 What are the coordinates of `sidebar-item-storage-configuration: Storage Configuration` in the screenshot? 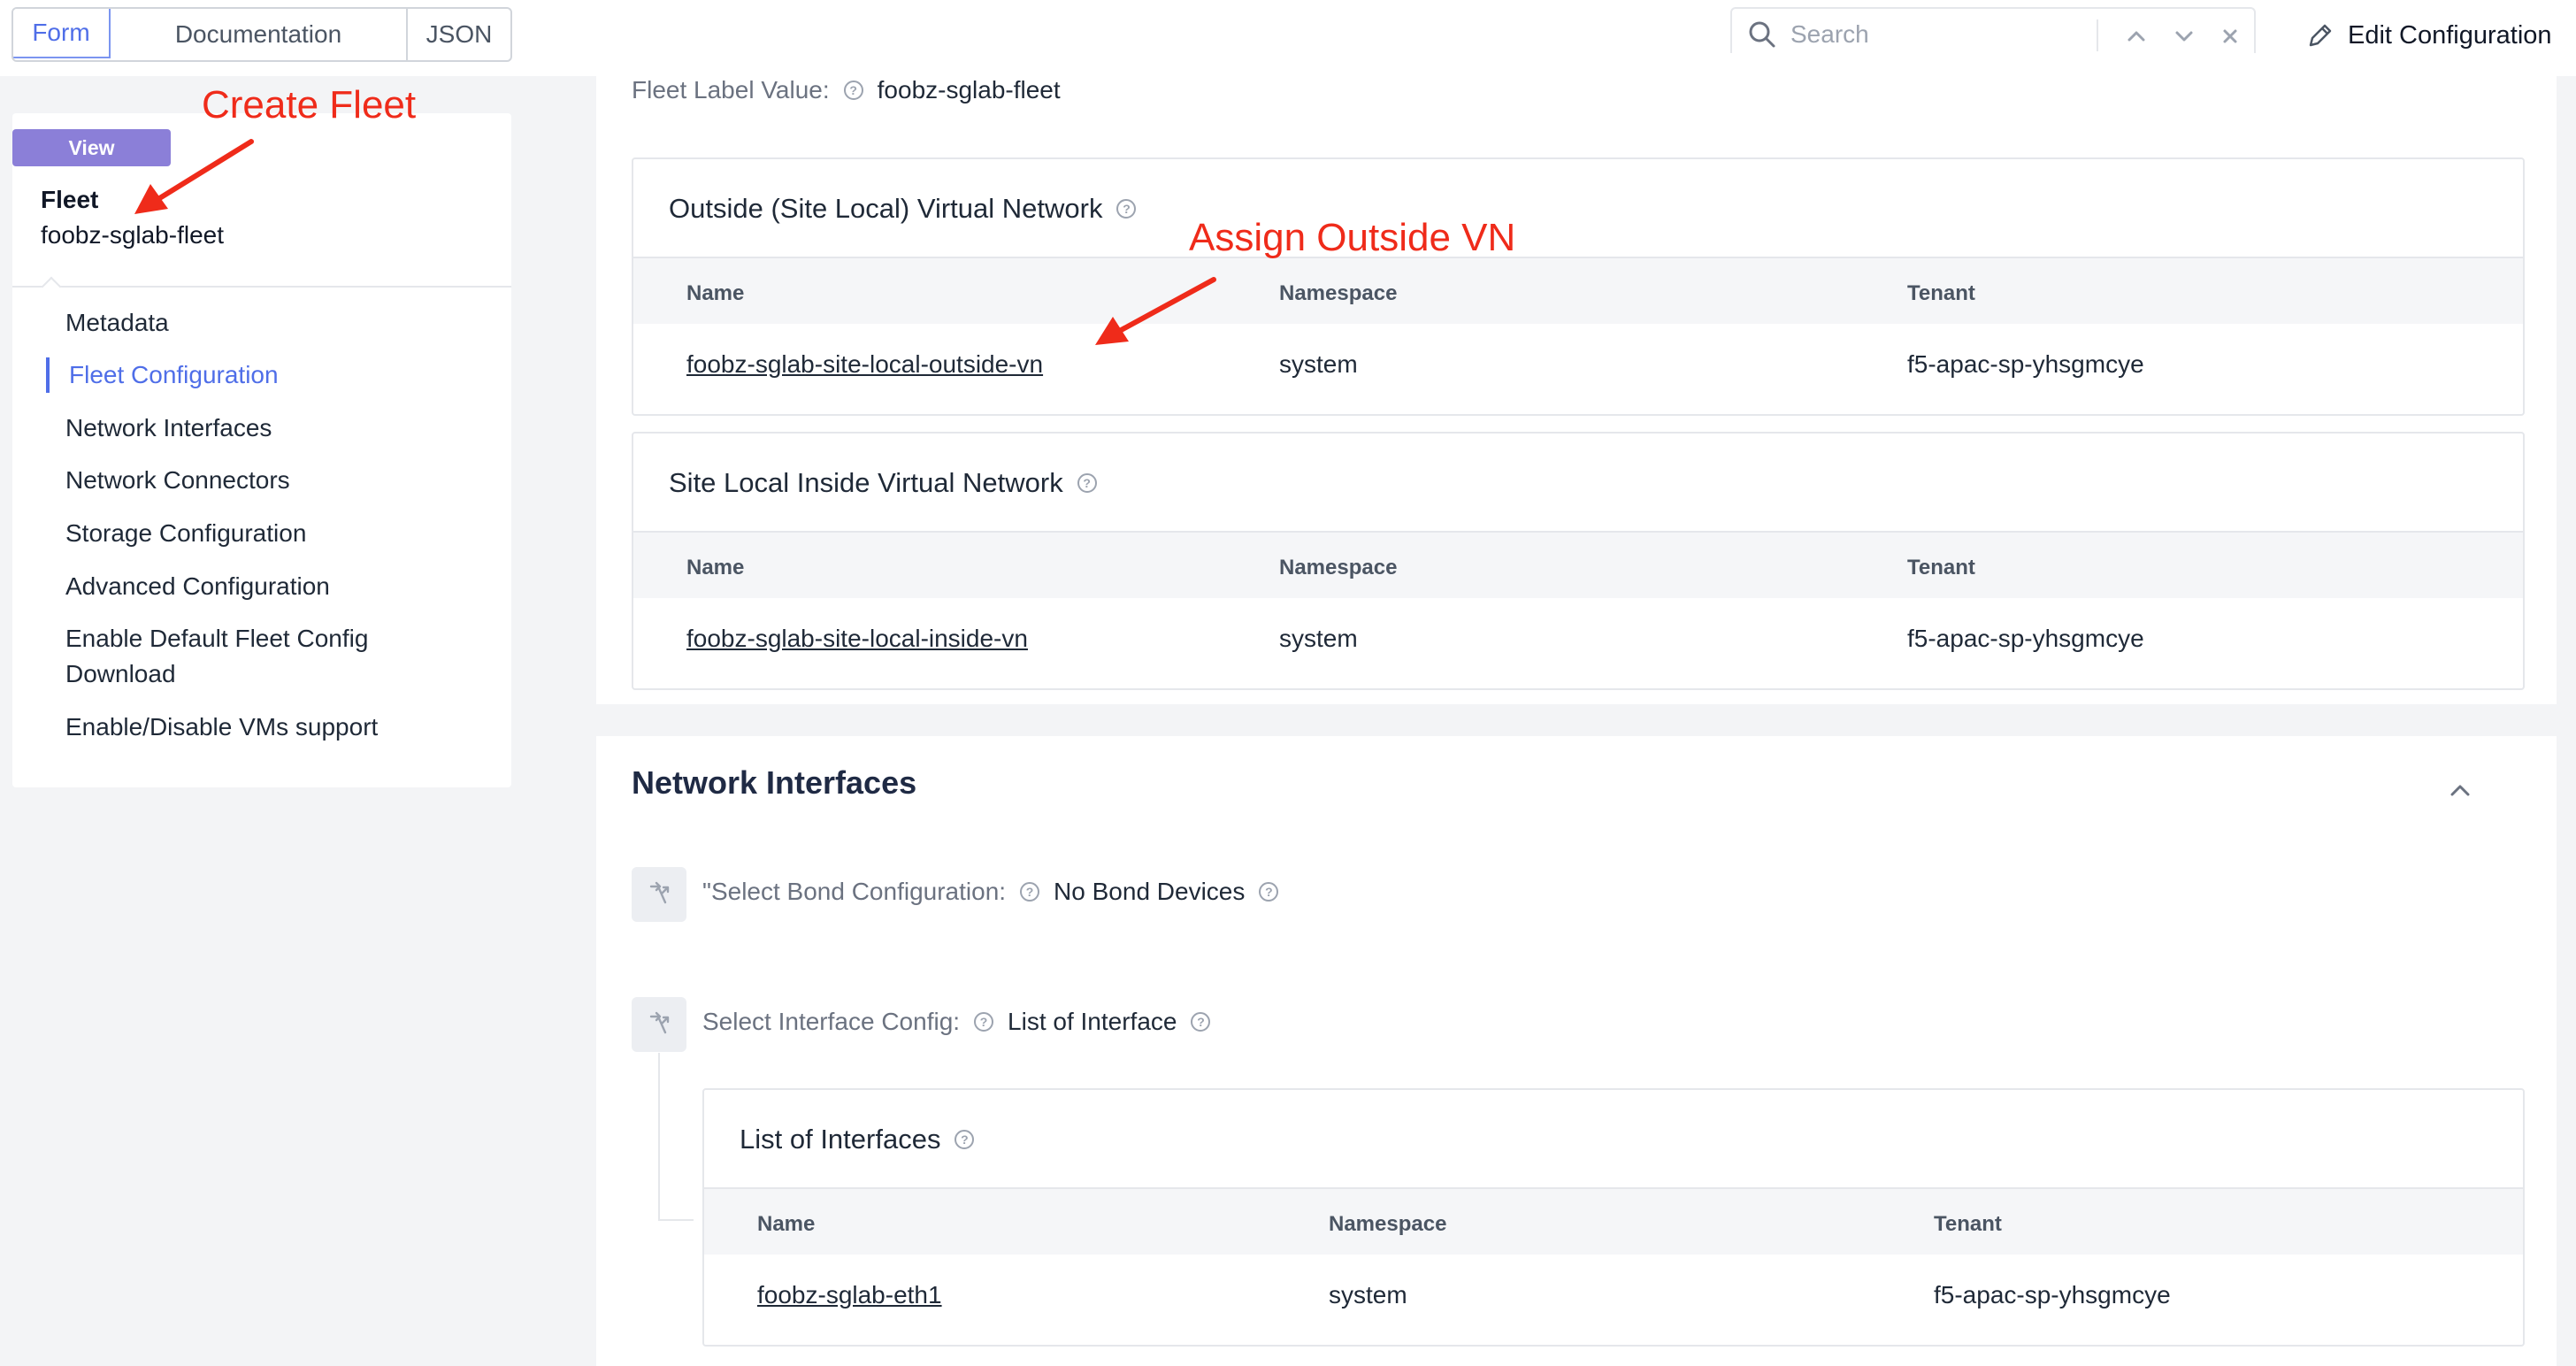 It's located at (251, 533).